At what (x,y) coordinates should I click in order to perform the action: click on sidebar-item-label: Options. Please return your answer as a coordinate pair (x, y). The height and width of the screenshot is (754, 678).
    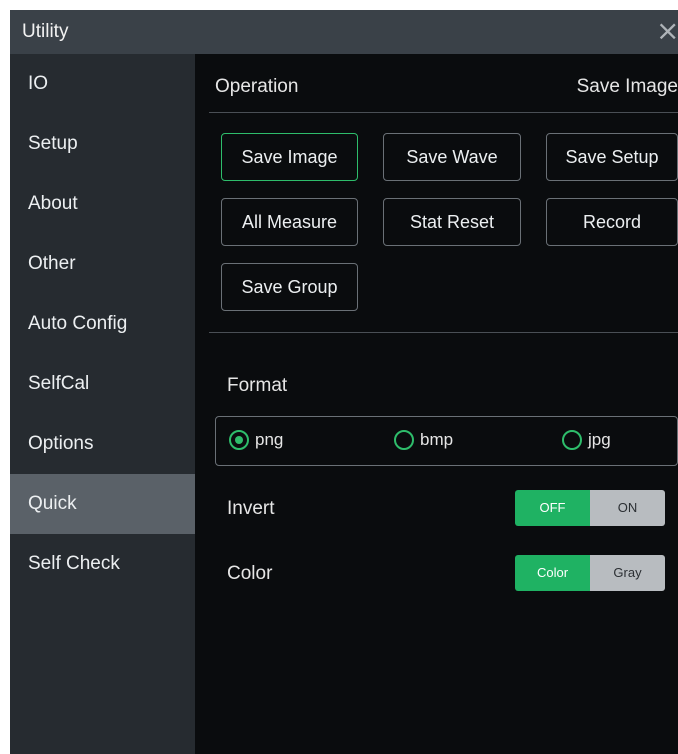
    Looking at the image, I should click on (61, 443).